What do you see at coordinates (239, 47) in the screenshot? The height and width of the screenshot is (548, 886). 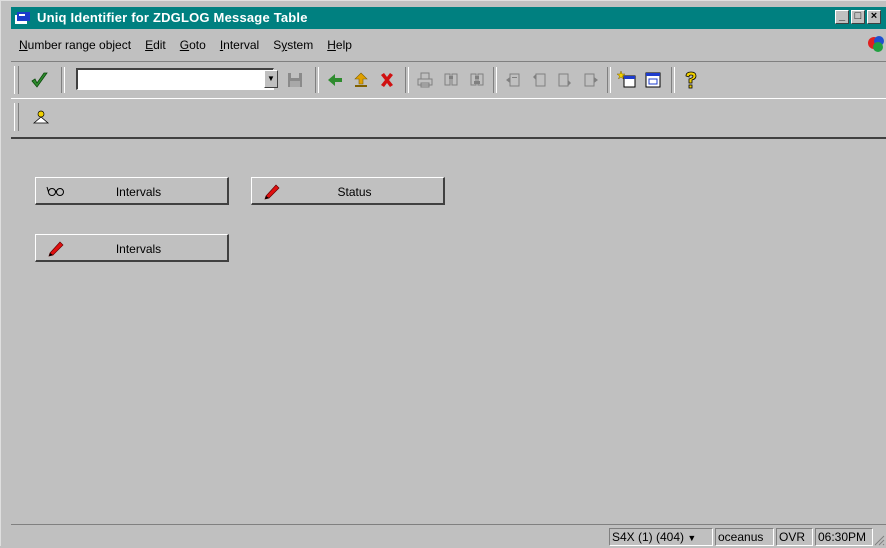 I see `menu-interval: Interval` at bounding box center [239, 47].